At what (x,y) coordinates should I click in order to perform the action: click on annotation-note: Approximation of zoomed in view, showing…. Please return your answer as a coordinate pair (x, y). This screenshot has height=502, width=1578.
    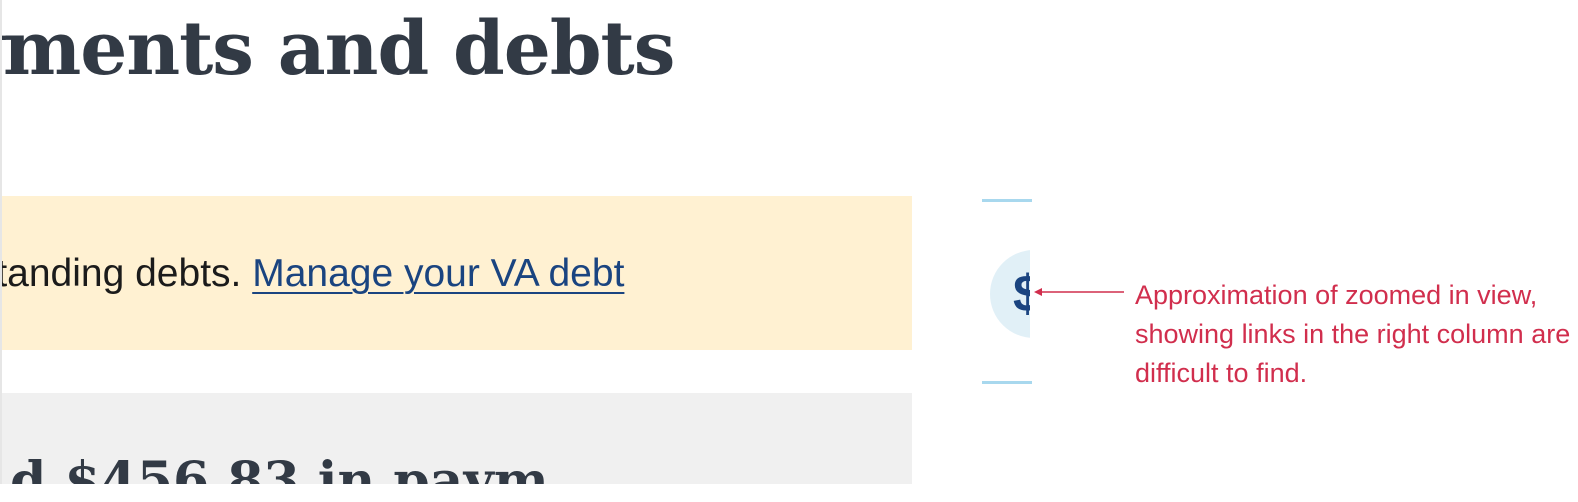
    Looking at the image, I should click on (1353, 334).